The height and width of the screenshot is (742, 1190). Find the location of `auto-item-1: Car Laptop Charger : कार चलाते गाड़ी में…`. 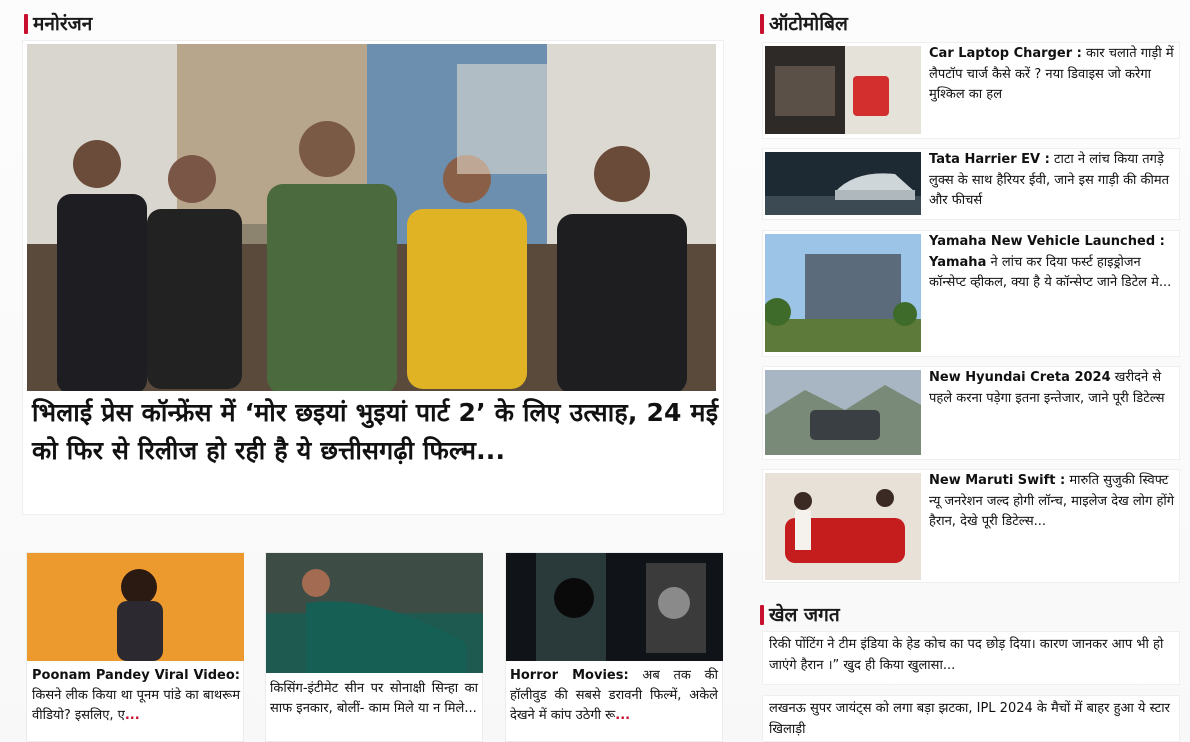

auto-item-1: Car Laptop Charger : कार चलाते गाड़ी में… is located at coordinates (971, 90).